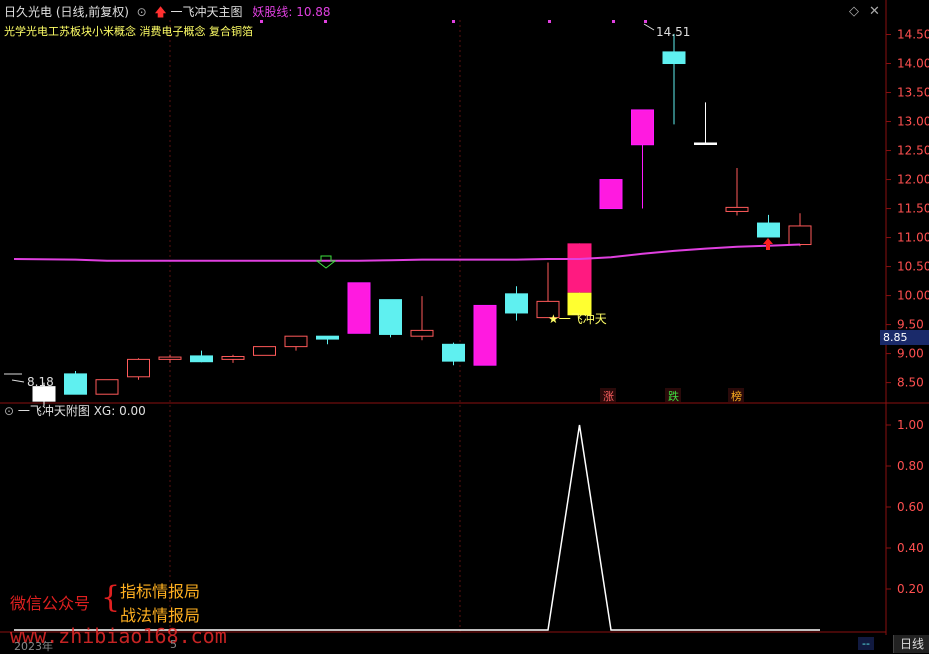  Describe the element at coordinates (854, 11) in the screenshot. I see `diamond-icon: ◇` at that location.